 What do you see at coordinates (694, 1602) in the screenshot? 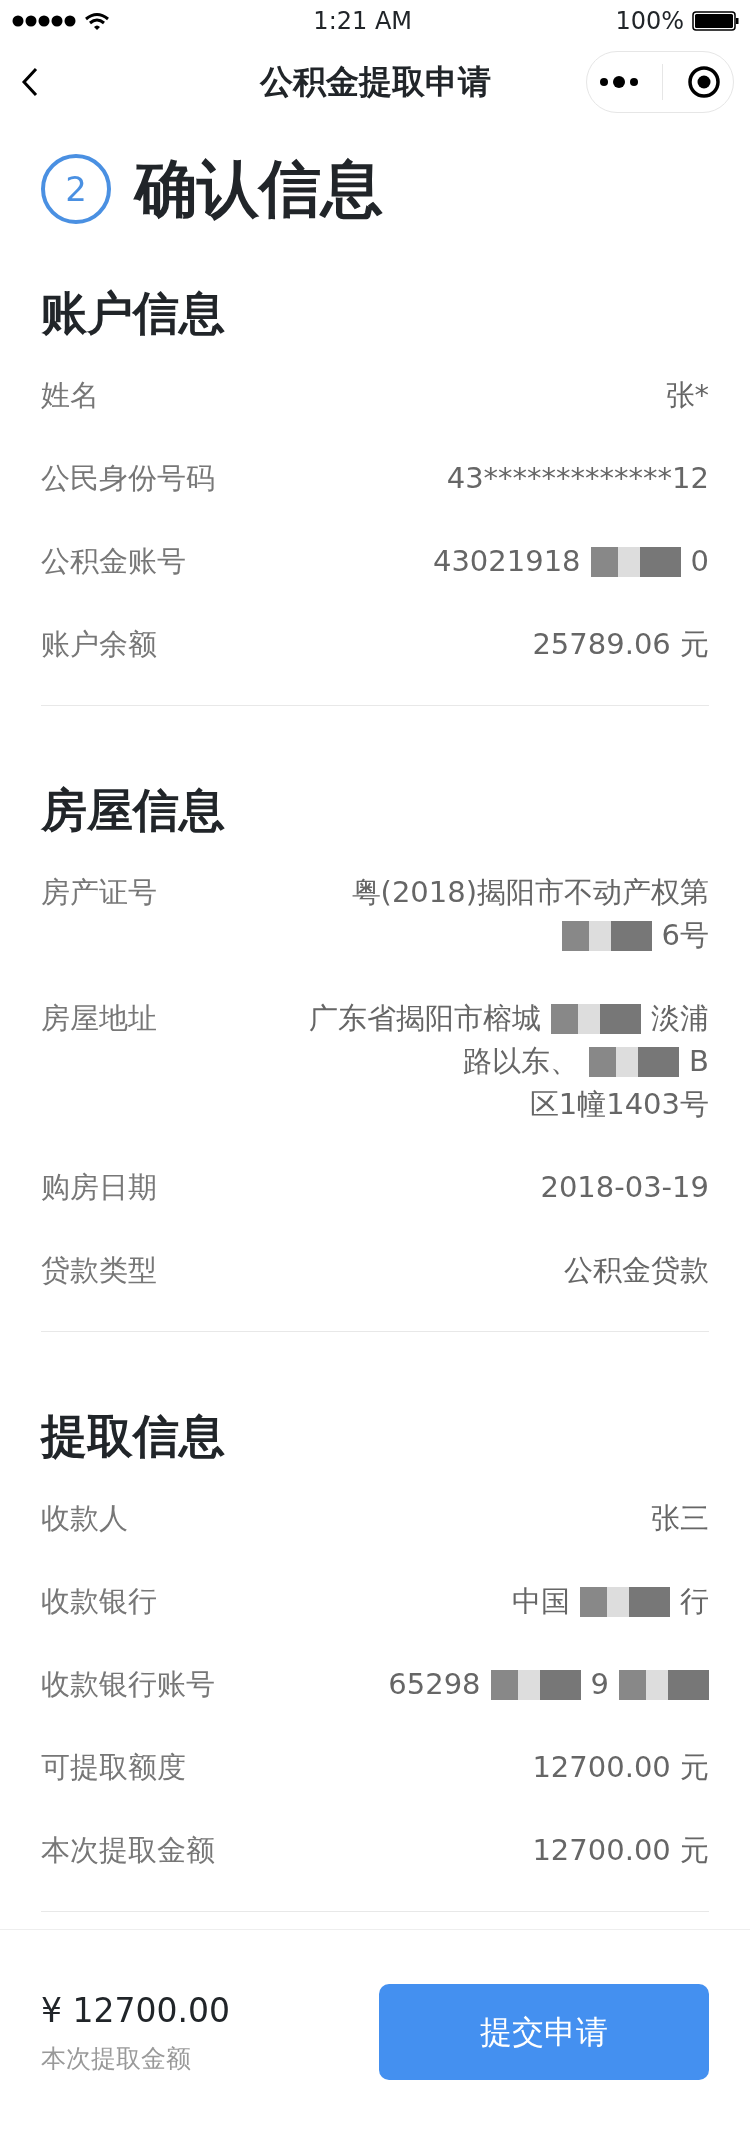
I see `field-value: 行` at bounding box center [694, 1602].